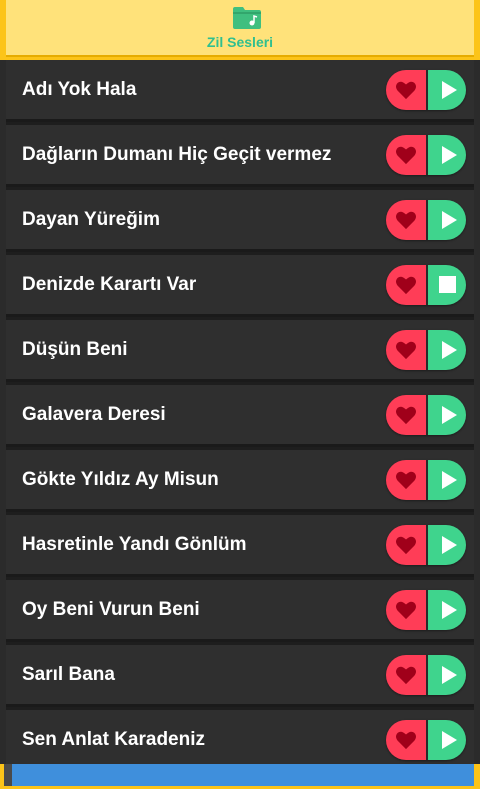 This screenshot has height=789, width=480. I want to click on stop-button, so click(446, 284).